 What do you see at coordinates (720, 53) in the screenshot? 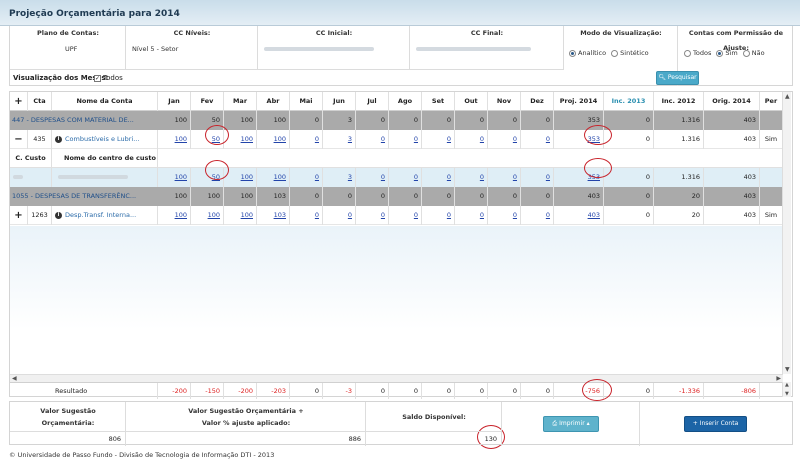
I see `sim-radio` at bounding box center [720, 53].